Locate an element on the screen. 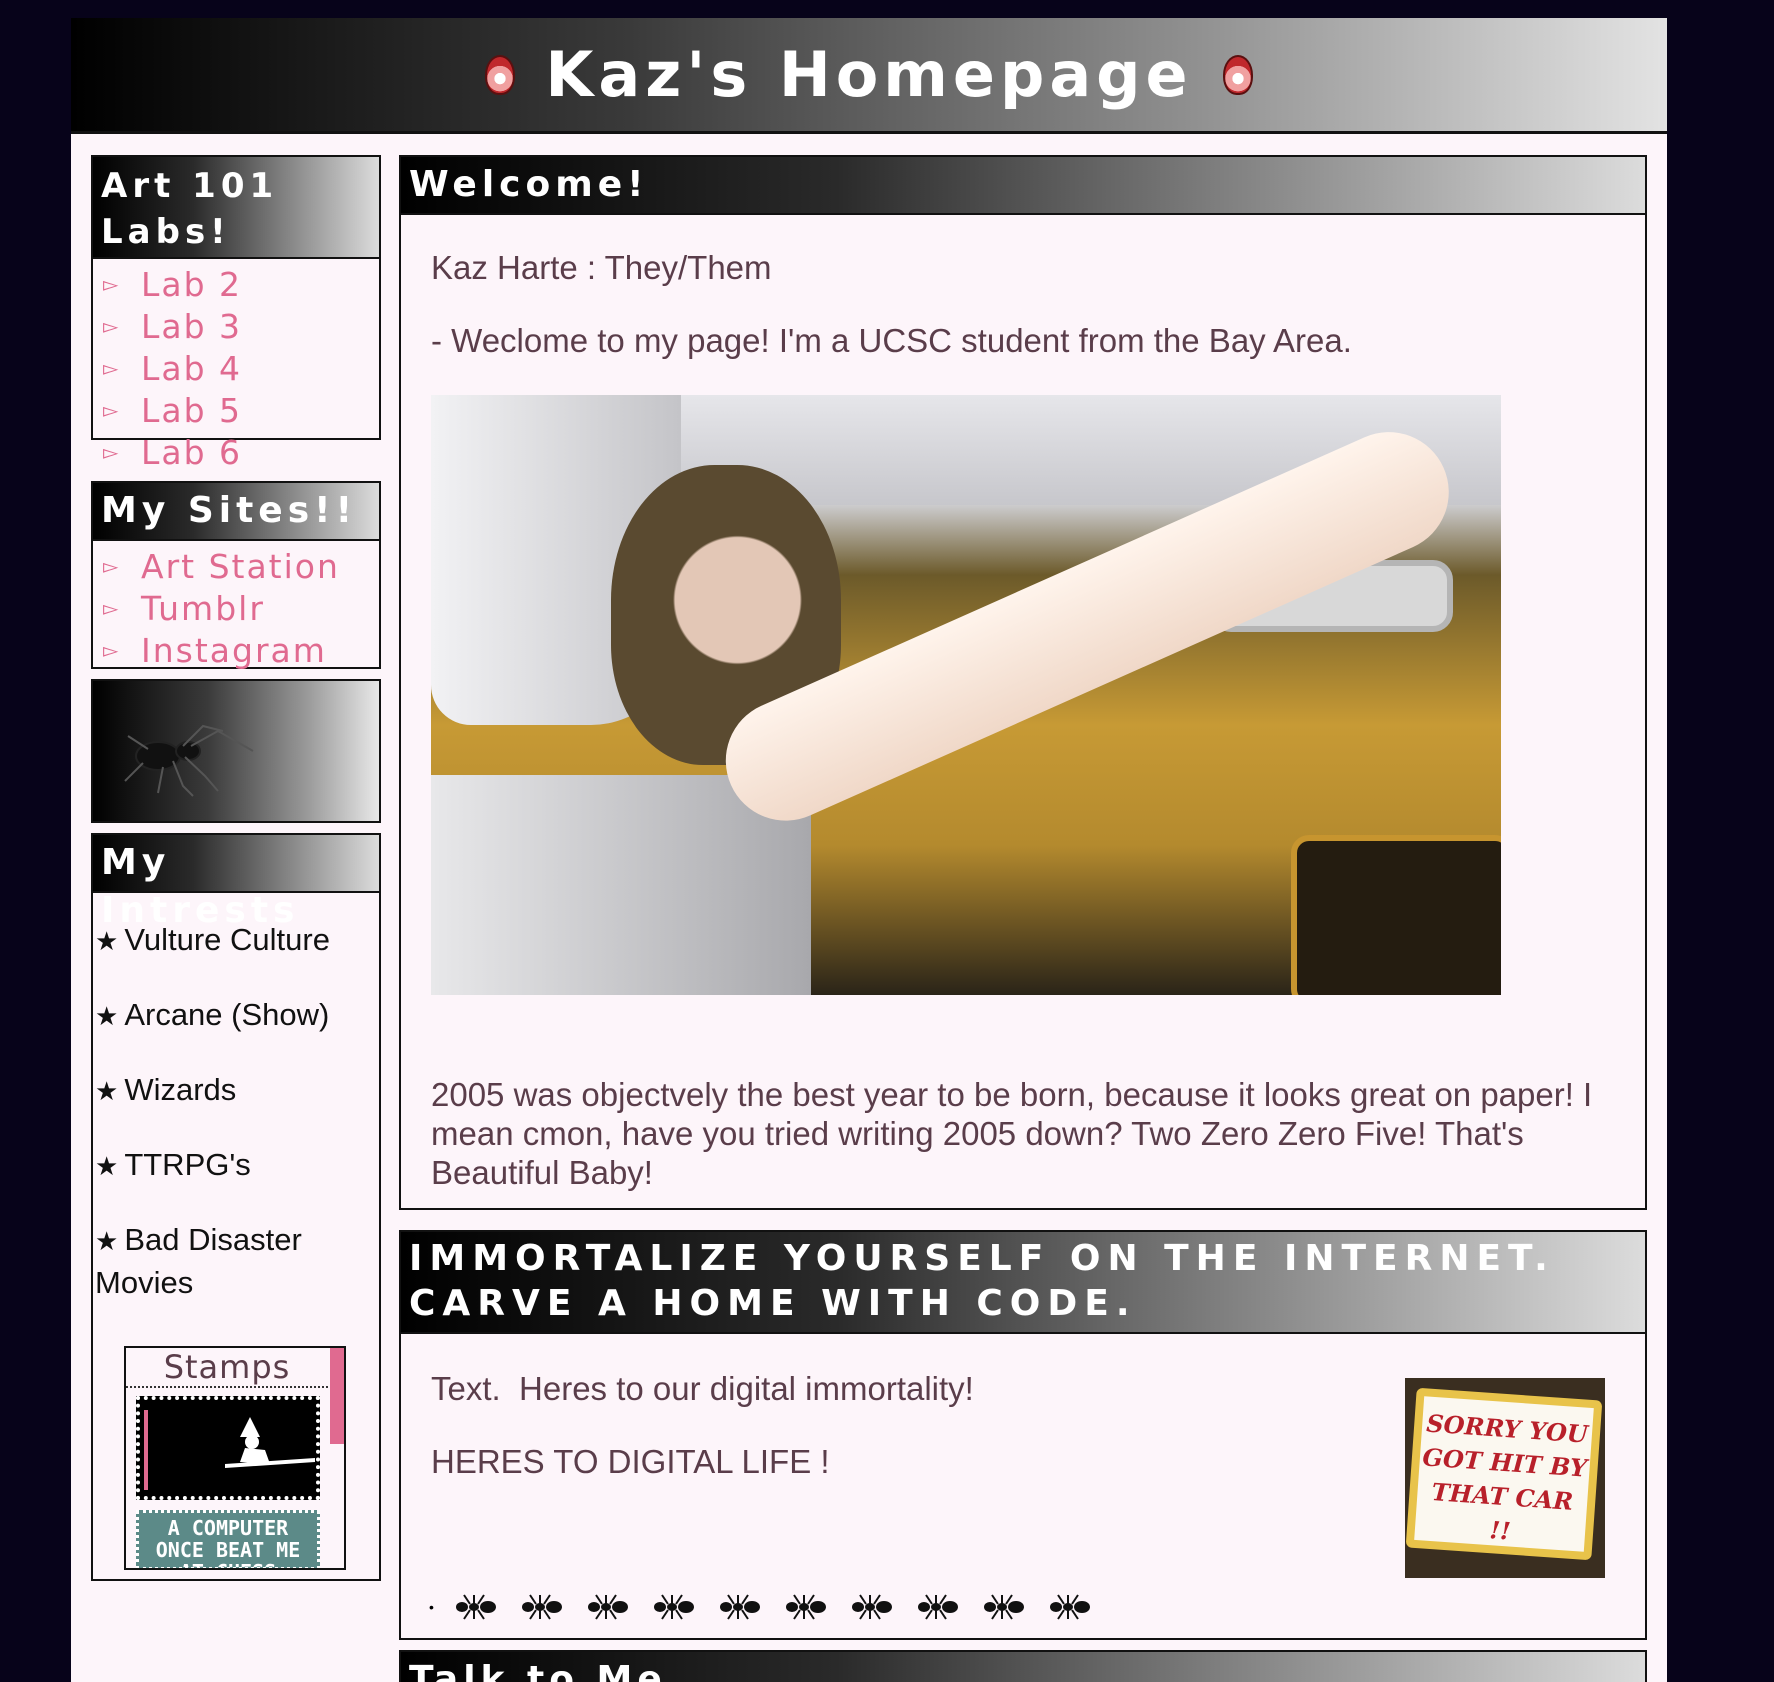  nav-item-lab-4: ▻ Lab 4 is located at coordinates (241, 368).